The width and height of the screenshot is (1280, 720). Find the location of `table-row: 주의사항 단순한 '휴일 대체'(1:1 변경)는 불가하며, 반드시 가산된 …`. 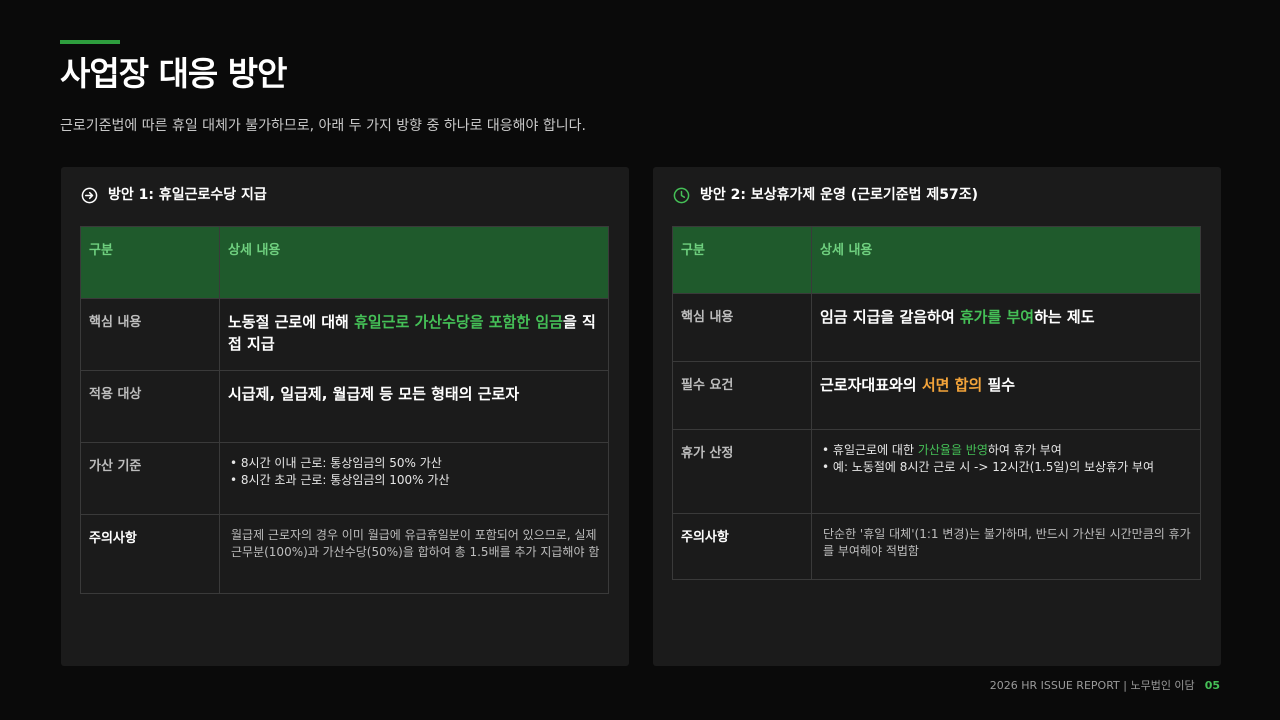

table-row: 주의사항 단순한 '휴일 대체'(1:1 변경)는 불가하며, 반드시 가산된 … is located at coordinates (936, 546).